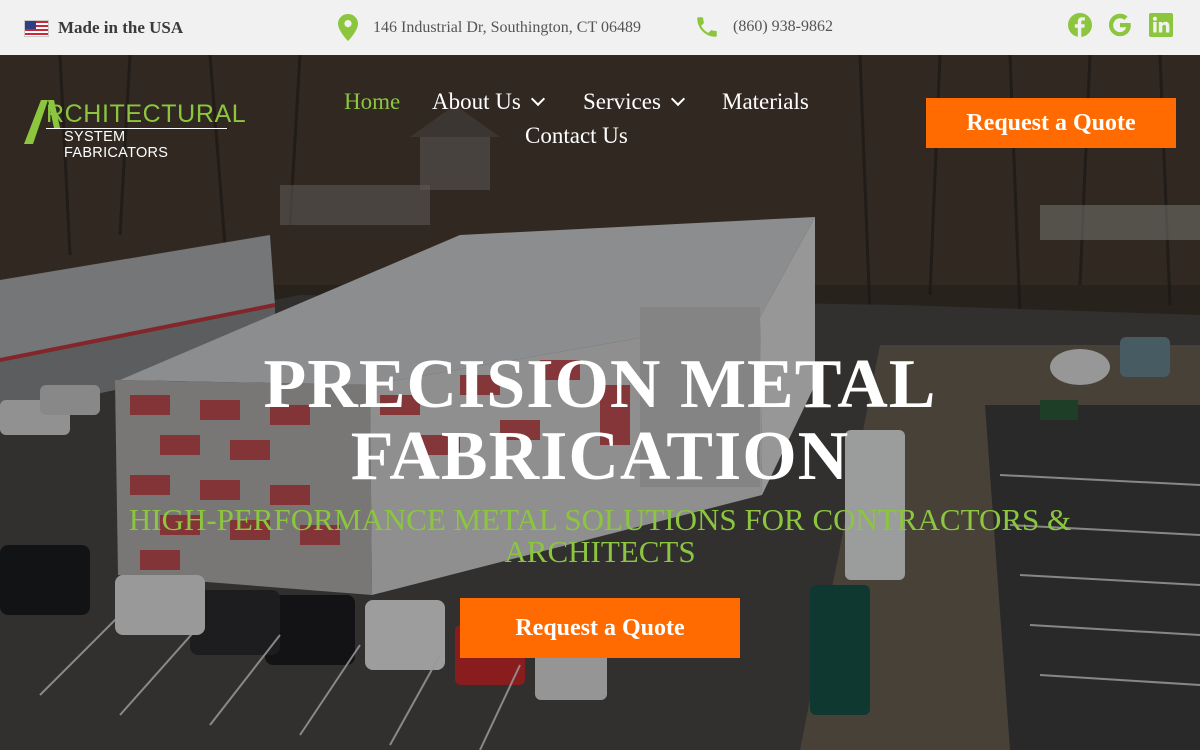  What do you see at coordinates (121, 27) in the screenshot?
I see `made-in-usa-text: Made in the USA` at bounding box center [121, 27].